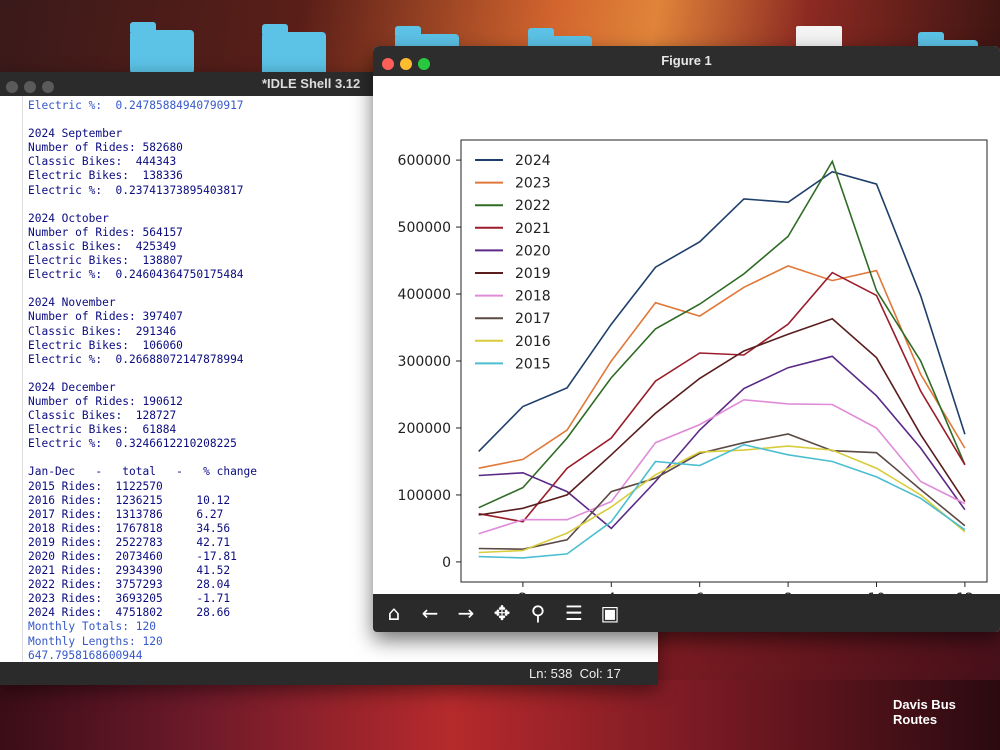  I want to click on shell-sidebar, so click(11, 379).